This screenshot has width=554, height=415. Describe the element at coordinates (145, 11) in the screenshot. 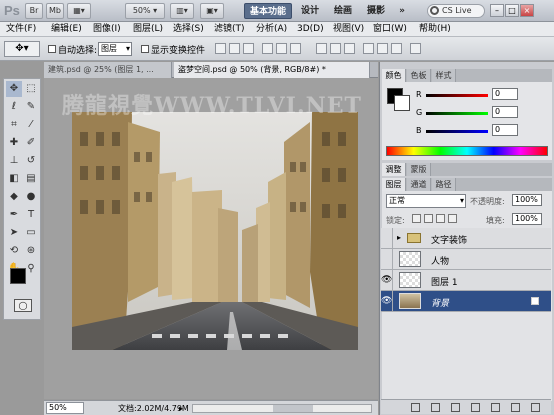

I see `zoom-level-select: 50% ▾` at that location.